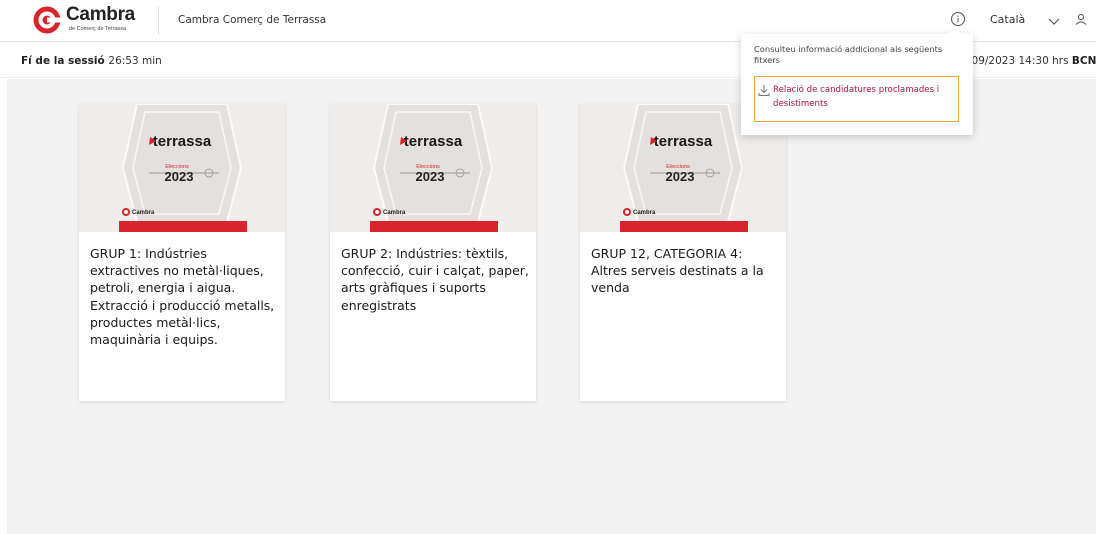 The height and width of the screenshot is (534, 1096). Describe the element at coordinates (958, 19) in the screenshot. I see `info-icon` at that location.